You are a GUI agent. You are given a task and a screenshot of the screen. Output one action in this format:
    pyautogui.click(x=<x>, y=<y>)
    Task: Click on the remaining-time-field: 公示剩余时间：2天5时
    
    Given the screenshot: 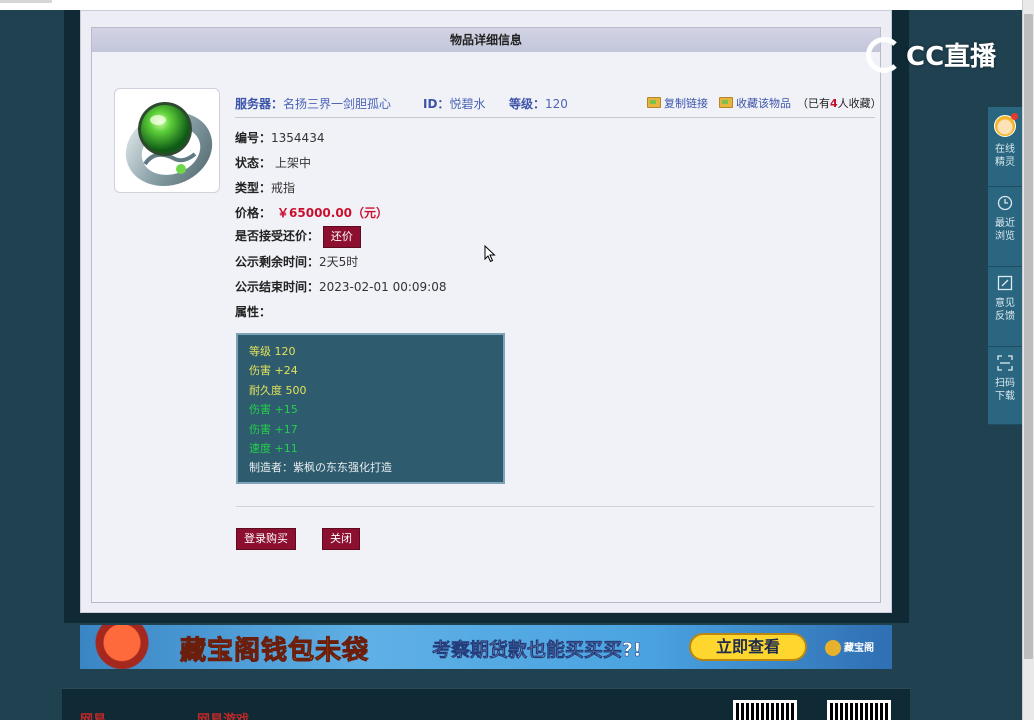 What is the action you would take?
    pyautogui.click(x=296, y=261)
    